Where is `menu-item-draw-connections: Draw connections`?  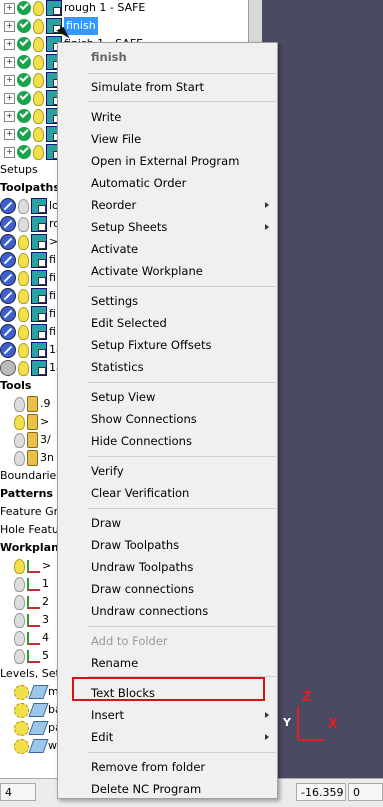
menu-item-draw-connections: Draw connections is located at coordinates (167, 589).